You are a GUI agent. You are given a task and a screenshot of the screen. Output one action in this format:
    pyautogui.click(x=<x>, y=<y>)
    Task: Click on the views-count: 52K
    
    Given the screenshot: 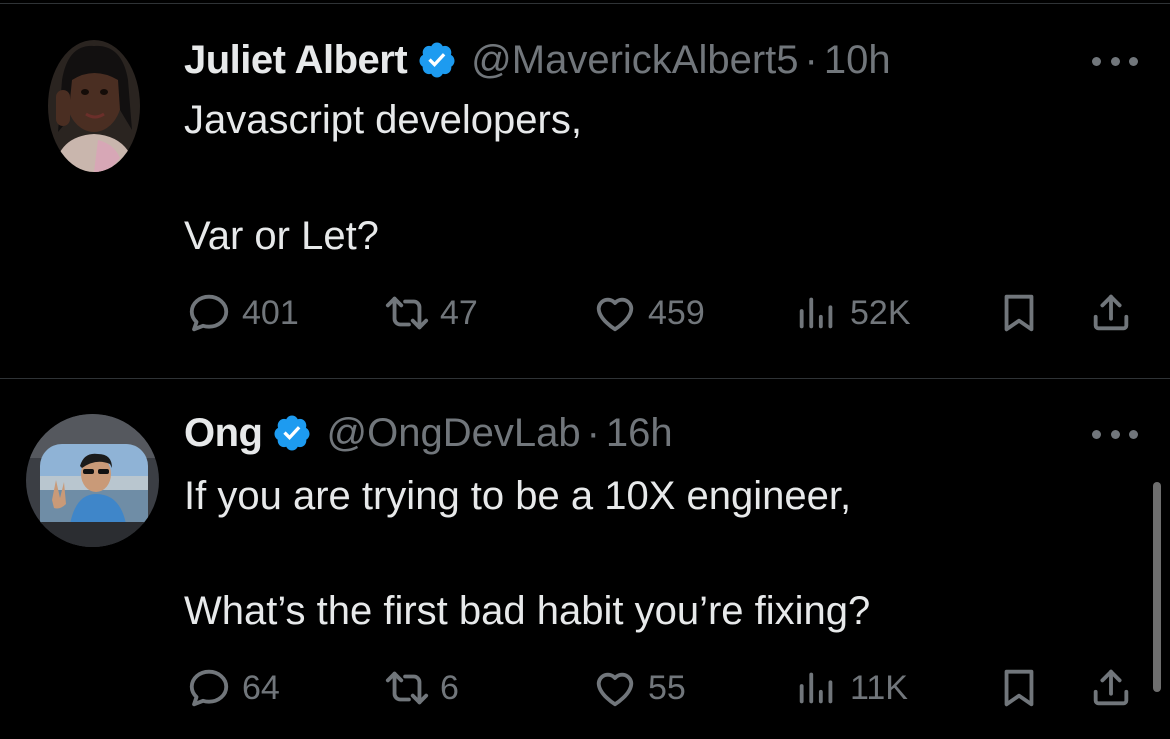 What is the action you would take?
    pyautogui.click(x=880, y=312)
    